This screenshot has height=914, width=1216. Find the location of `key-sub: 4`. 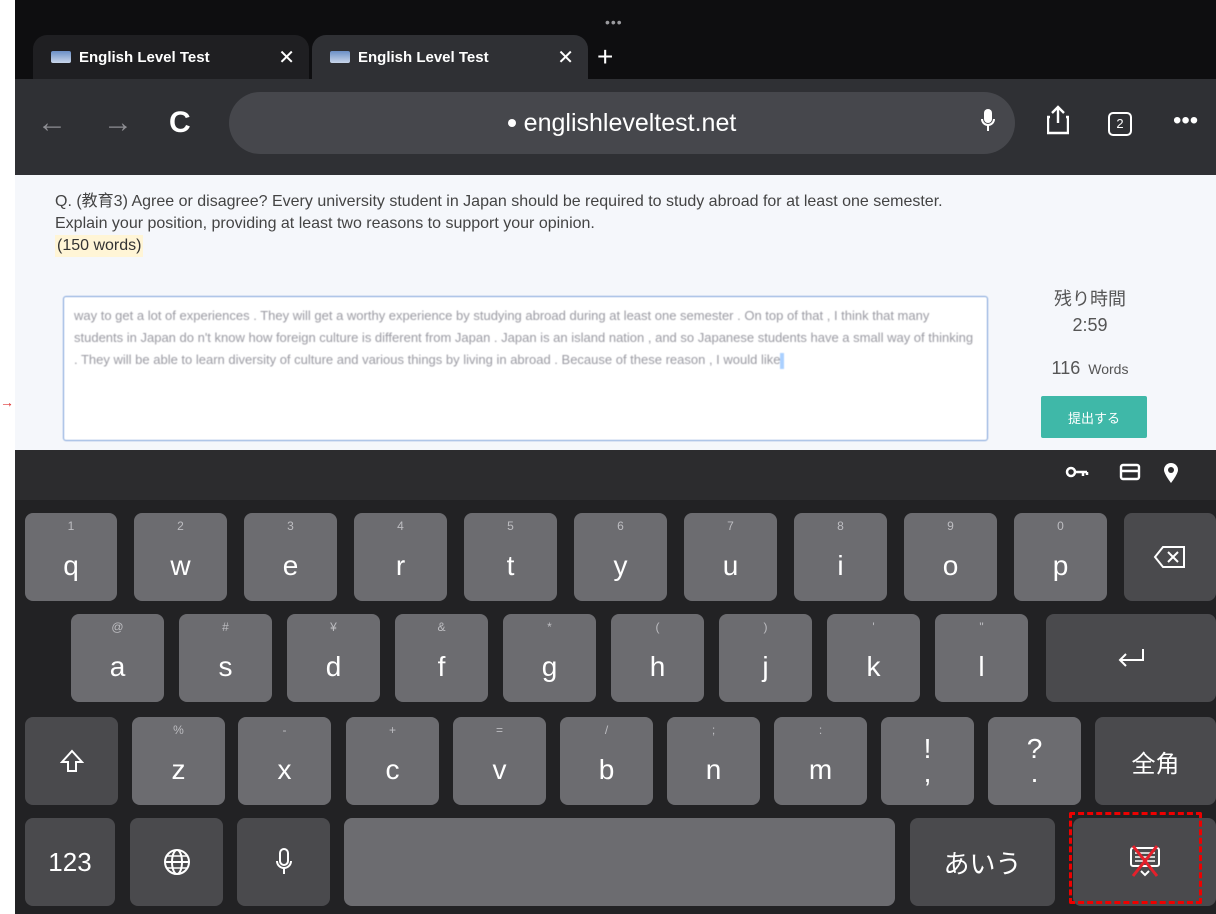

key-sub: 4 is located at coordinates (400, 526).